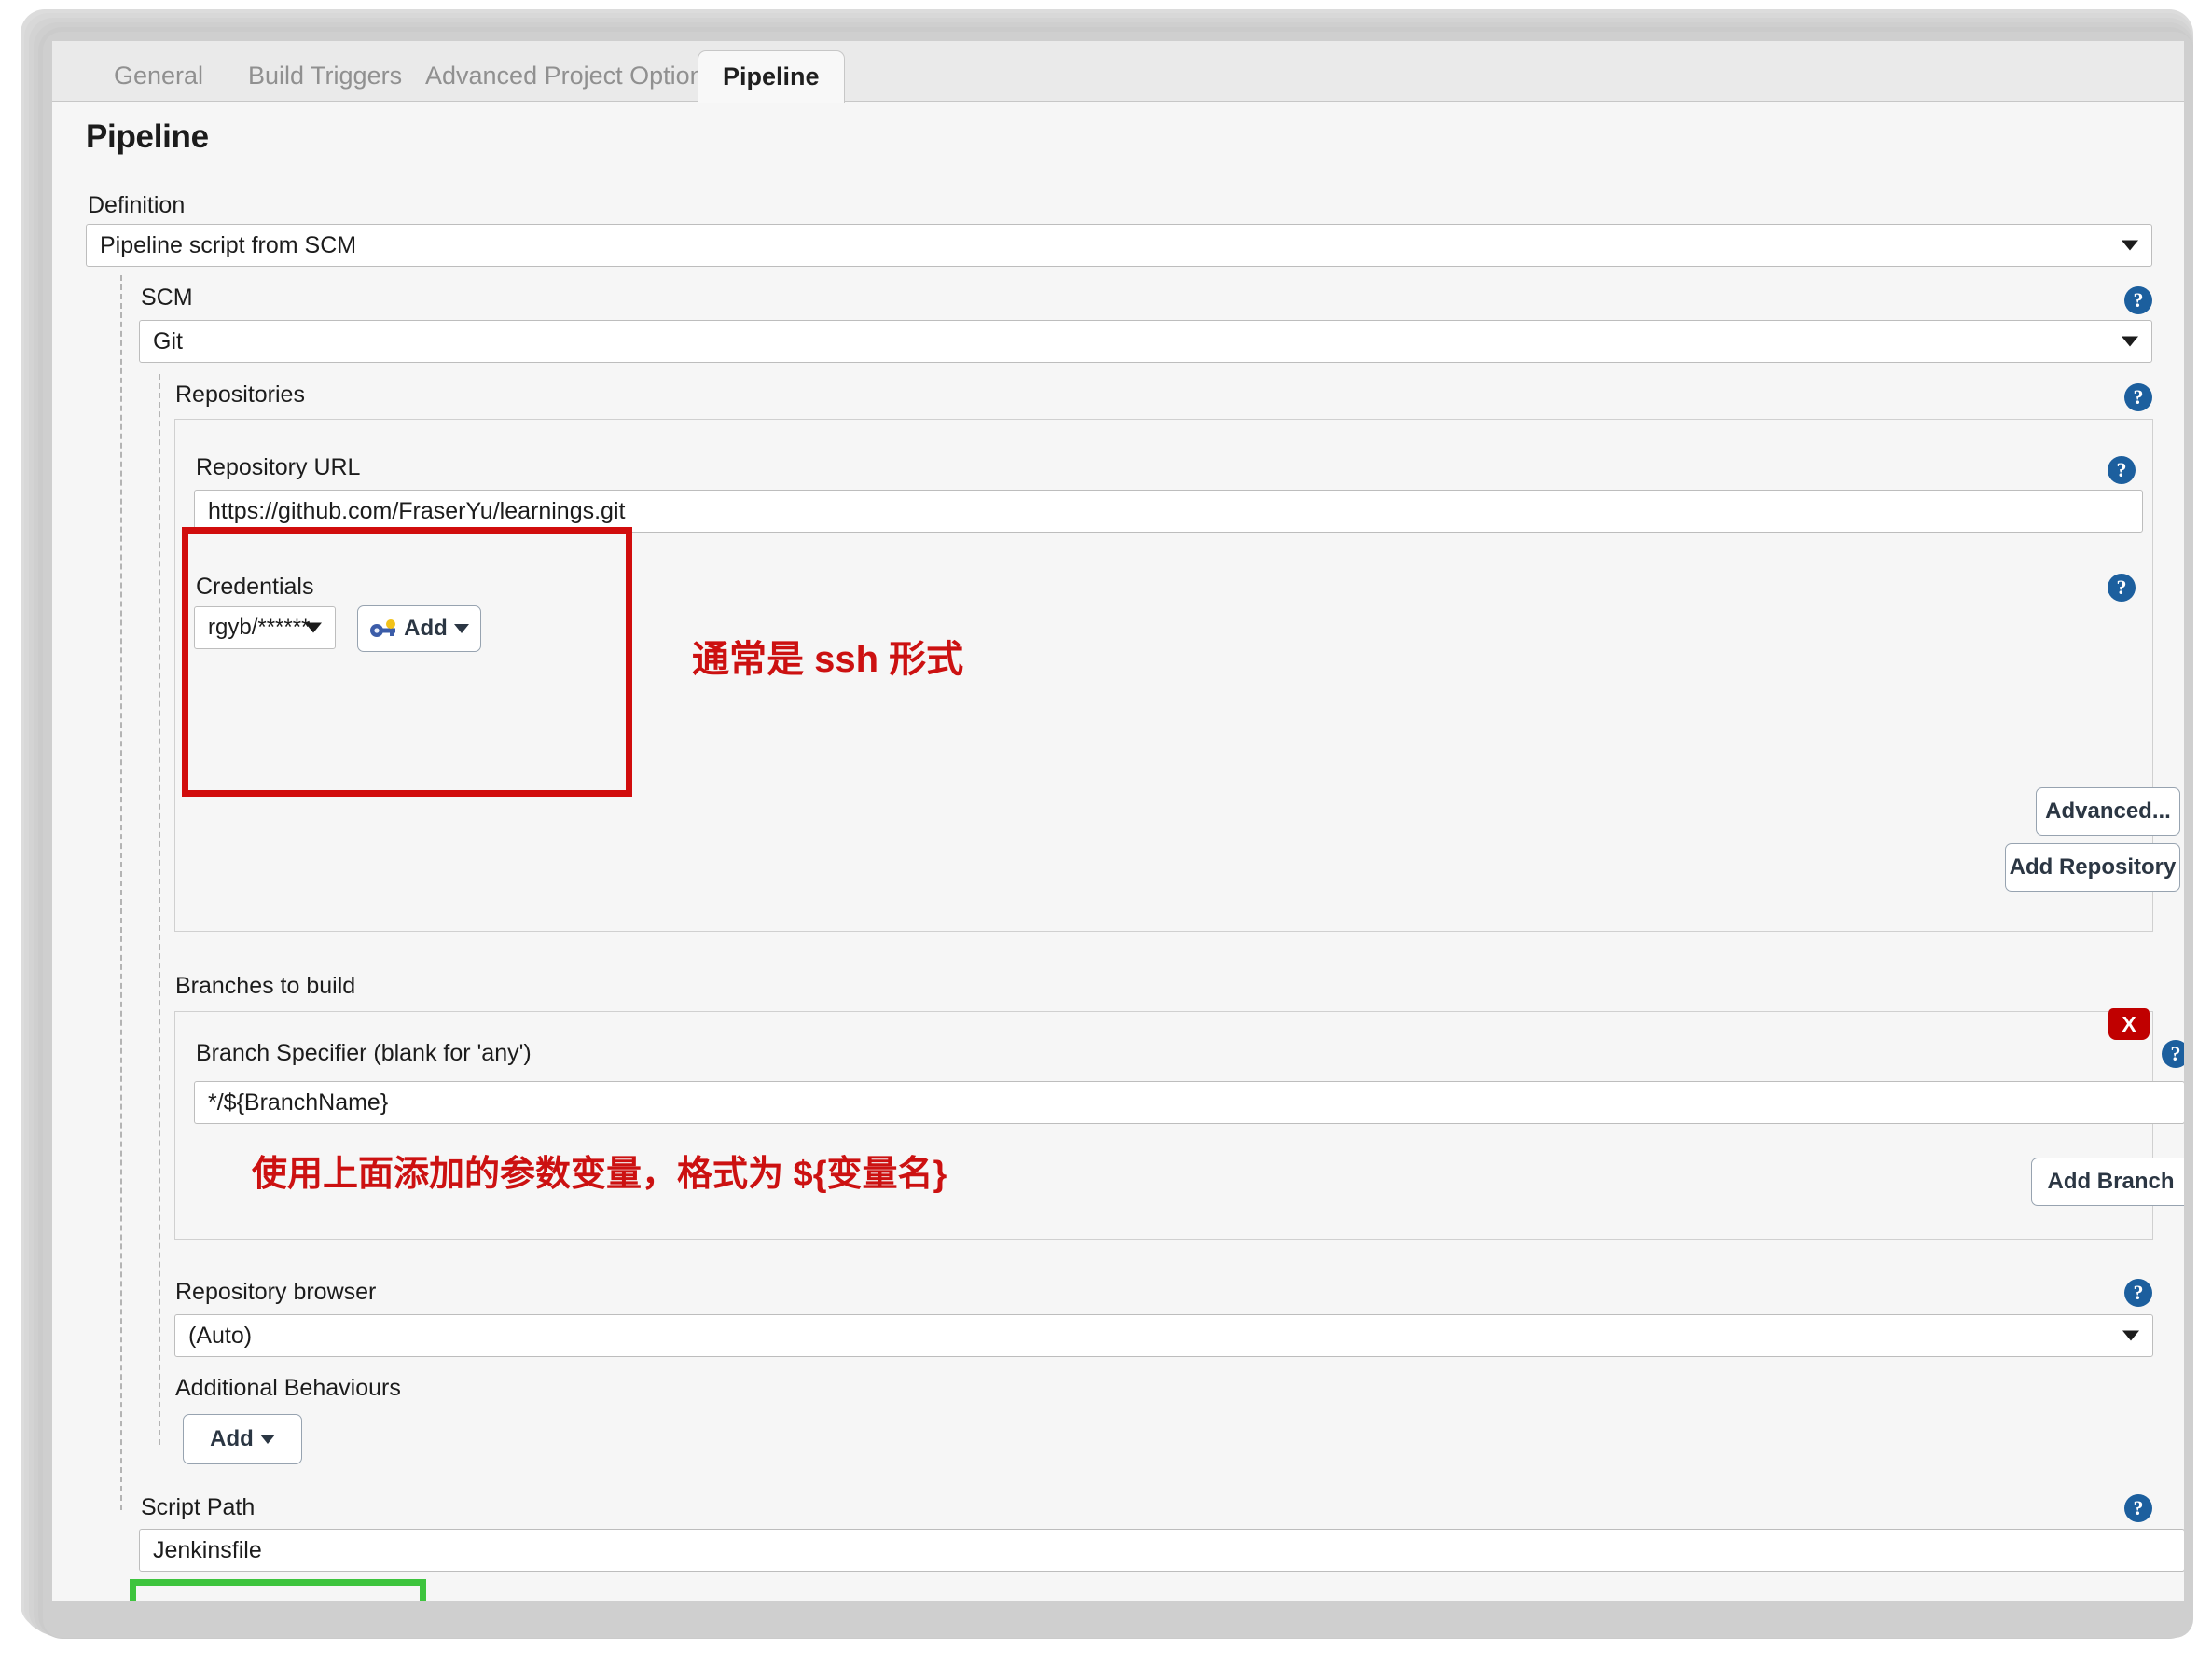 This screenshot has width=2212, height=1664. What do you see at coordinates (2122, 588) in the screenshot?
I see `help-icon-credentials: ?` at bounding box center [2122, 588].